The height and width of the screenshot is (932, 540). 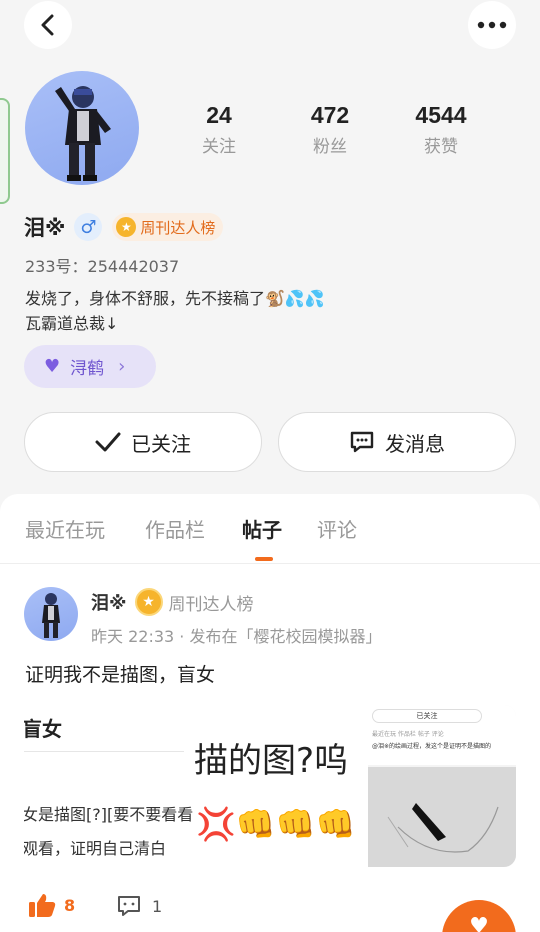 I want to click on top-bar, so click(x=270, y=25).